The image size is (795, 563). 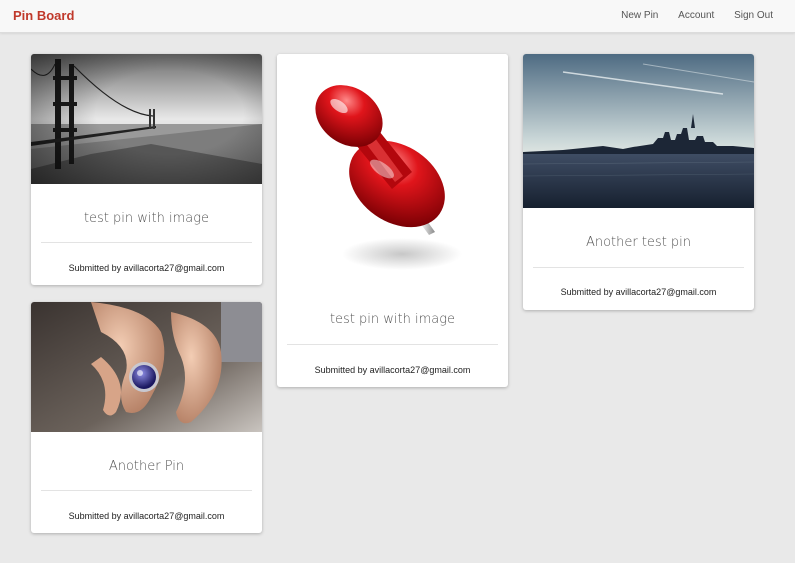 What do you see at coordinates (397, 16) in the screenshot?
I see `top-navbar: Pin Board New Pin Account Sign Out` at bounding box center [397, 16].